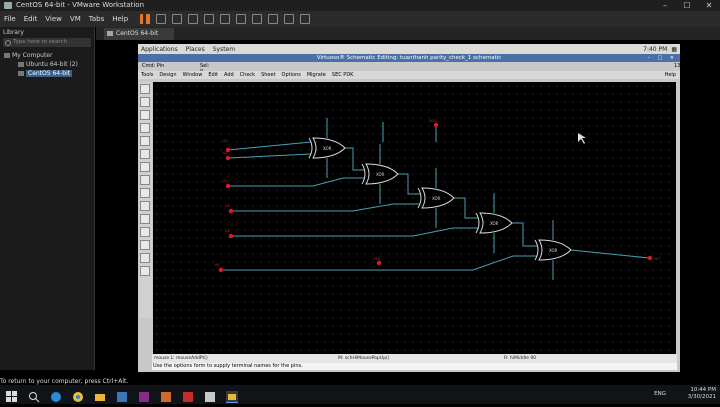  Describe the element at coordinates (145, 193) in the screenshot. I see `undo-icon` at that location.